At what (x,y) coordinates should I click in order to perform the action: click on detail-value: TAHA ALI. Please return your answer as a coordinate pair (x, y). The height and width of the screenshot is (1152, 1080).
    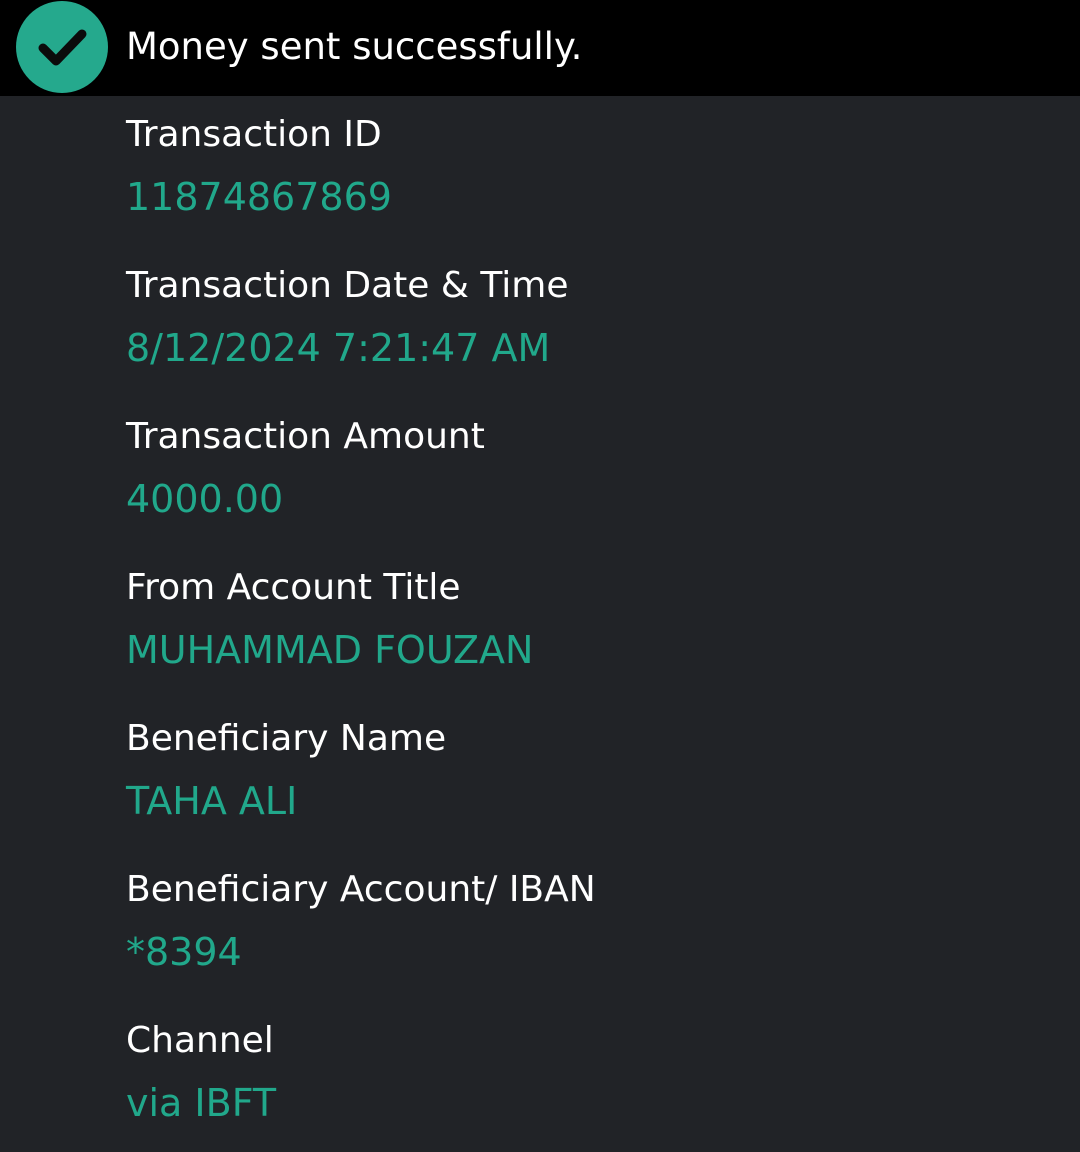
    Looking at the image, I should click on (212, 801).